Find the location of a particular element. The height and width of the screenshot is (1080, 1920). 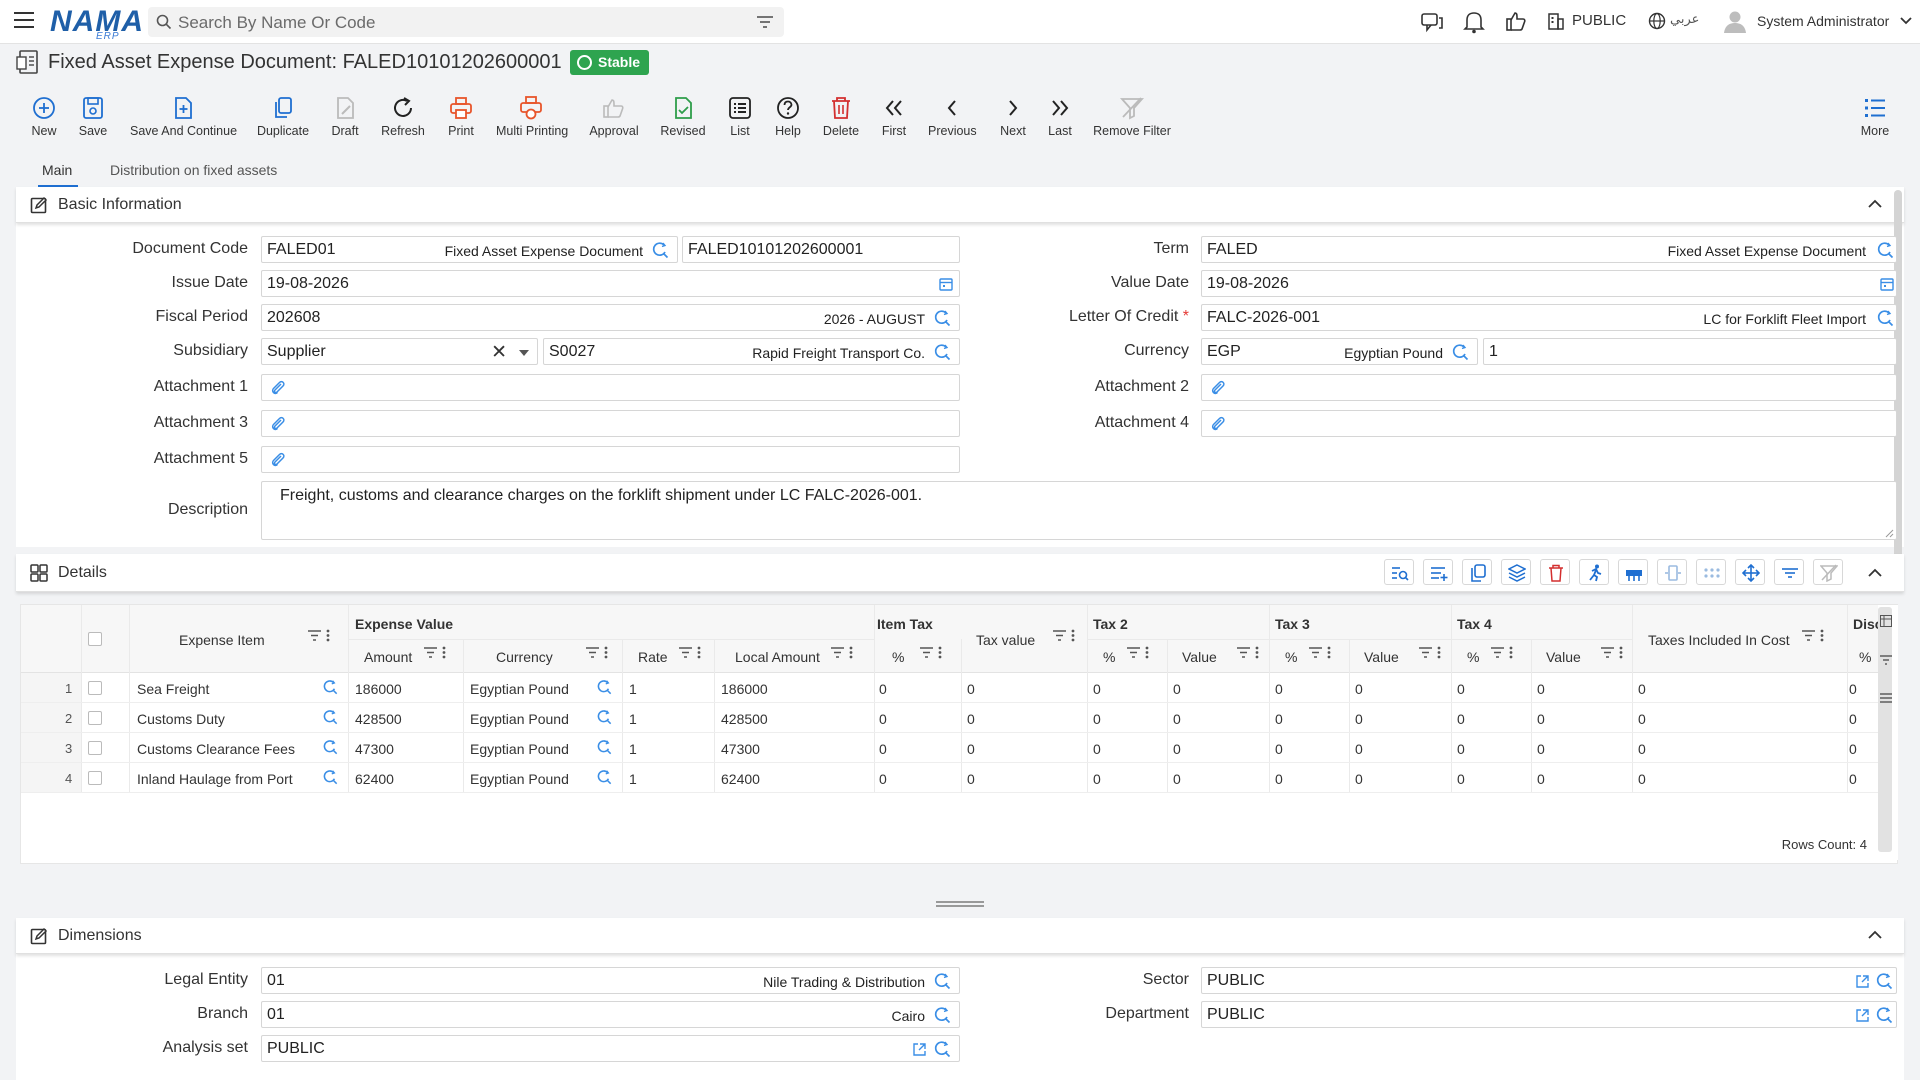

resize-handle-icon is located at coordinates (1889, 533).